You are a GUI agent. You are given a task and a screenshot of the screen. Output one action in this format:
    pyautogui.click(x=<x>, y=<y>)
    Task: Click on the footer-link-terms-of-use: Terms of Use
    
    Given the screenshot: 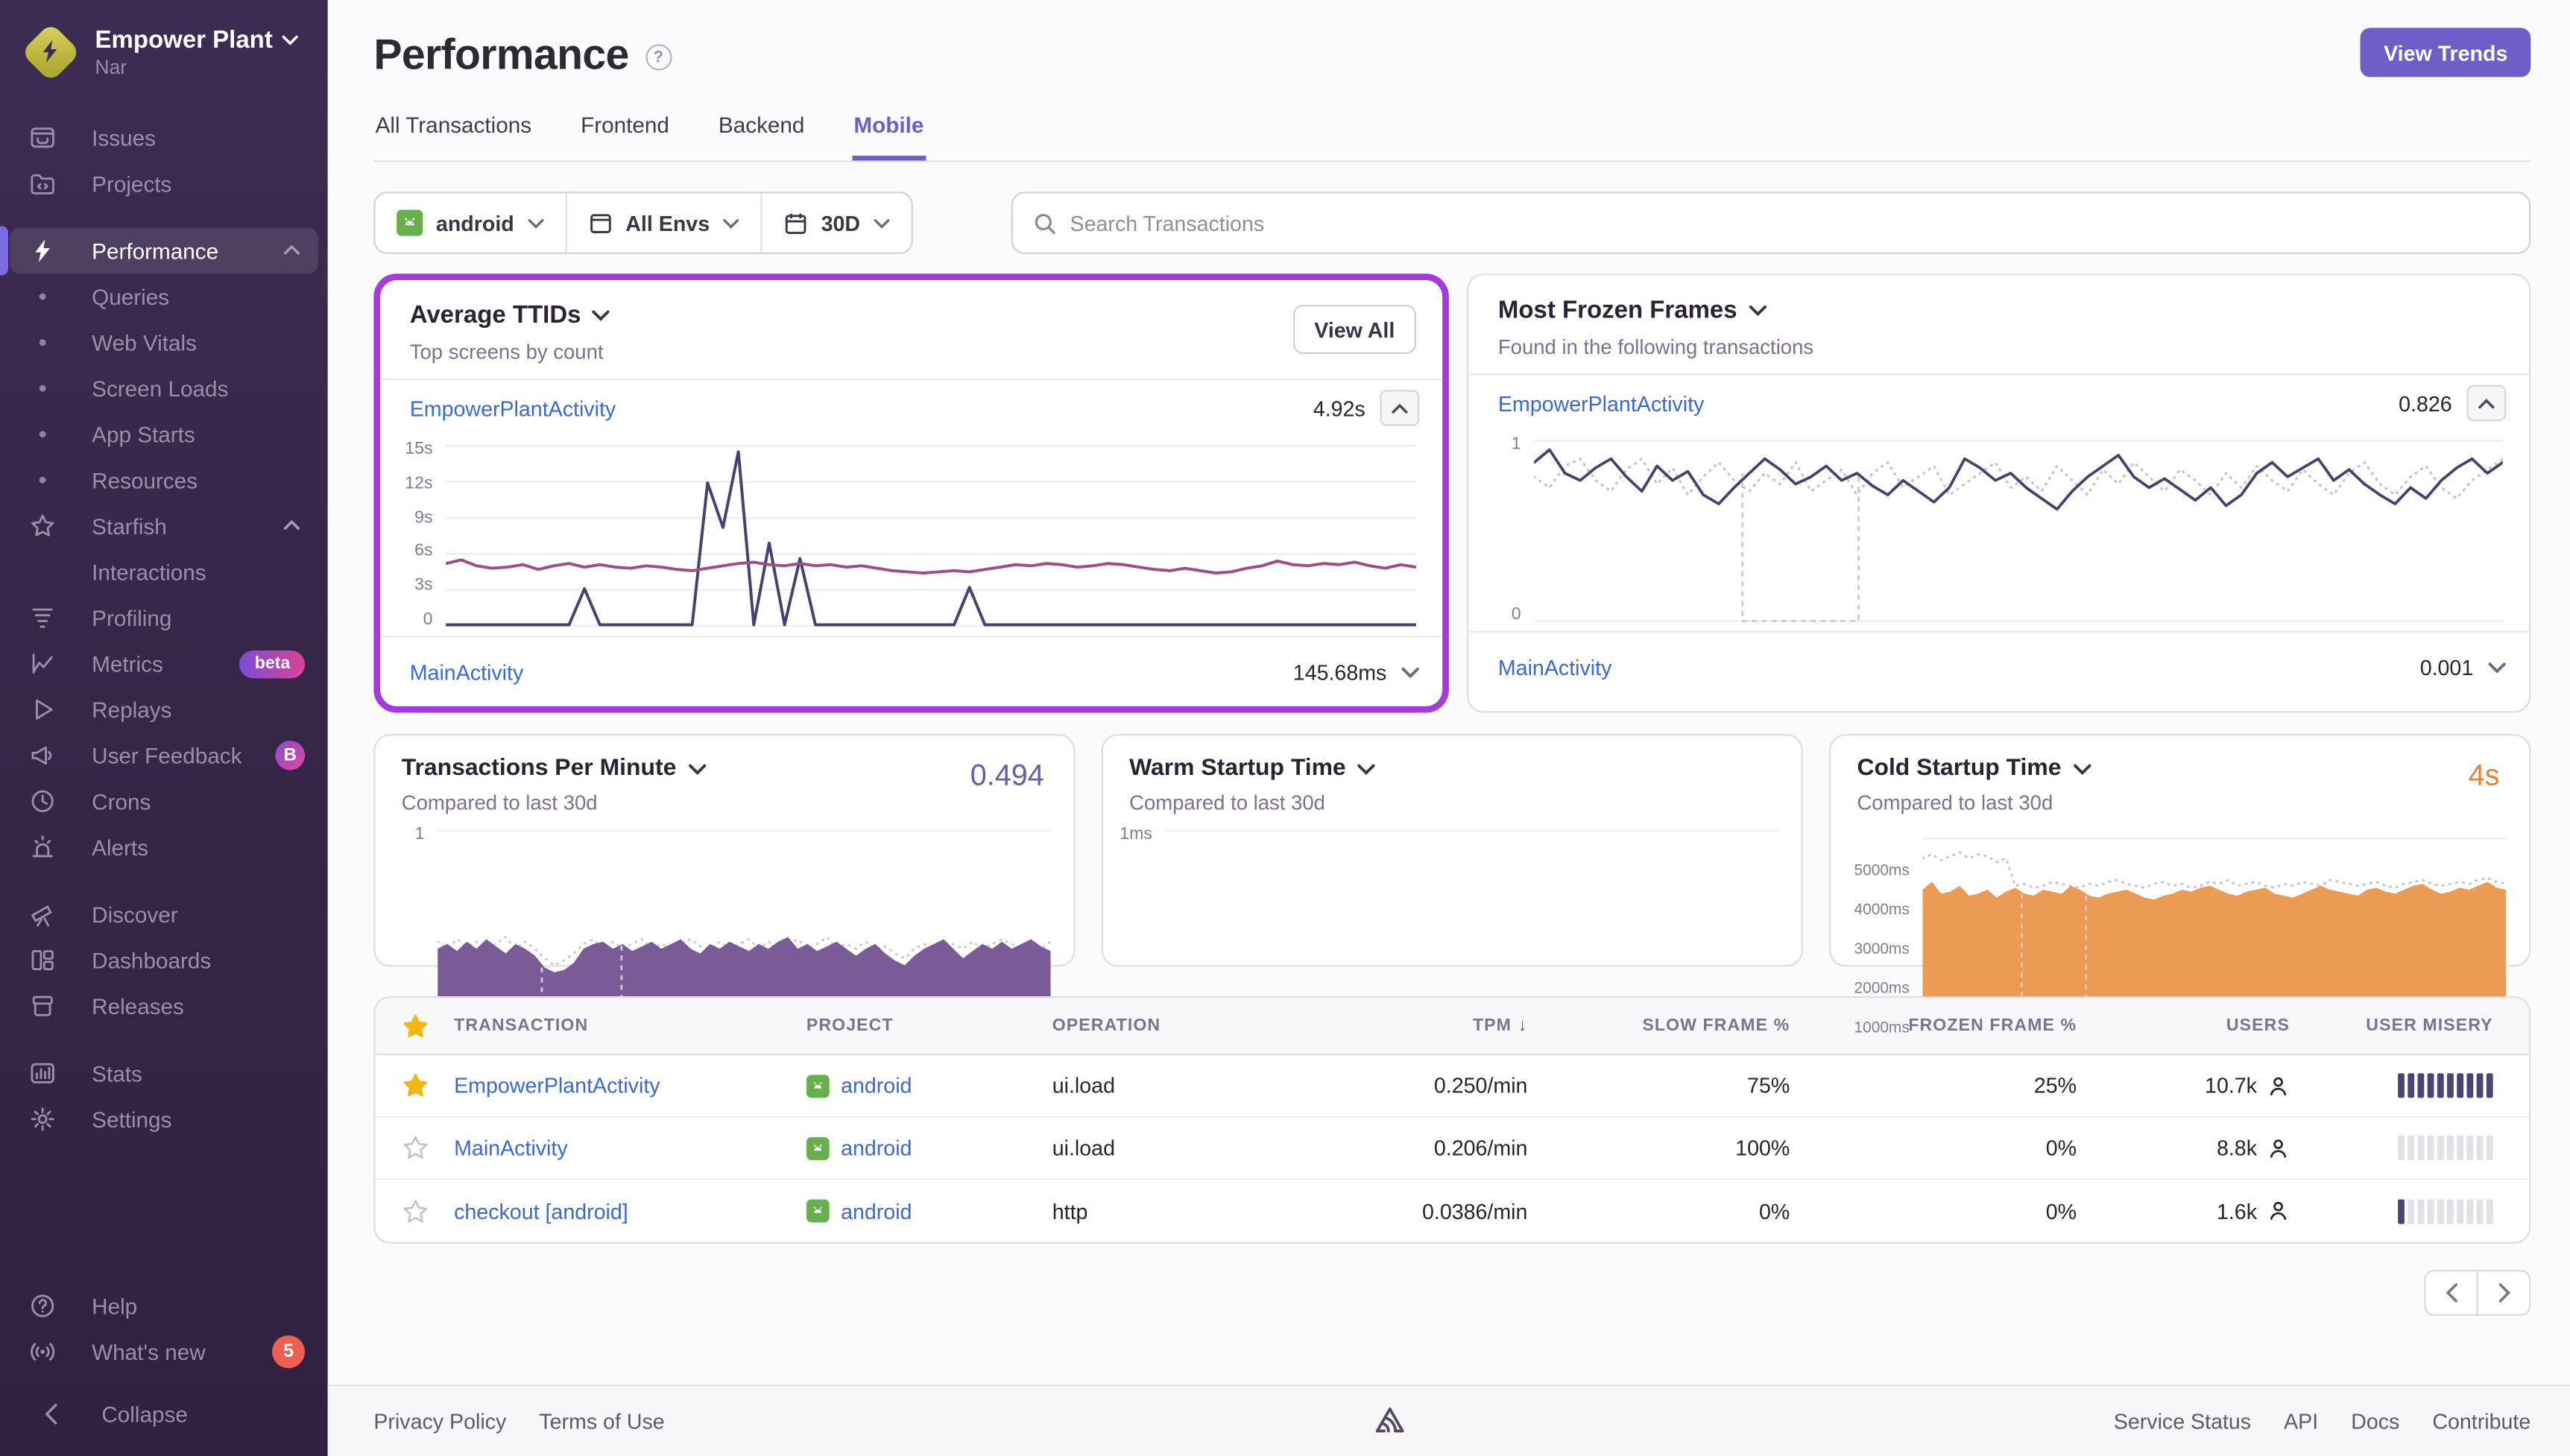 What is the action you would take?
    pyautogui.click(x=601, y=1421)
    